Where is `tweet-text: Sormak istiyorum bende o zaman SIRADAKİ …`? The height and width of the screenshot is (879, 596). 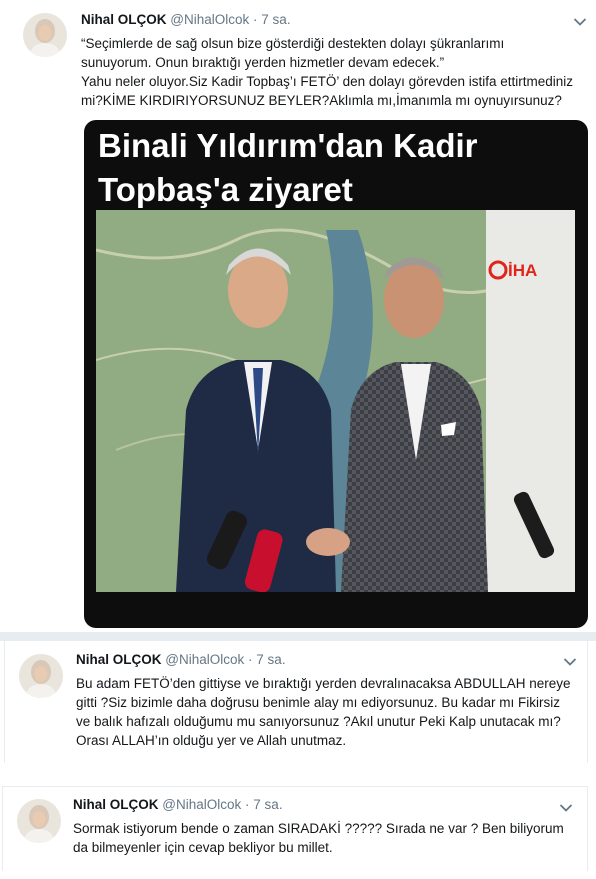
tweet-text: Sormak istiyorum bende o zaman SIRADAKİ … is located at coordinates (318, 838).